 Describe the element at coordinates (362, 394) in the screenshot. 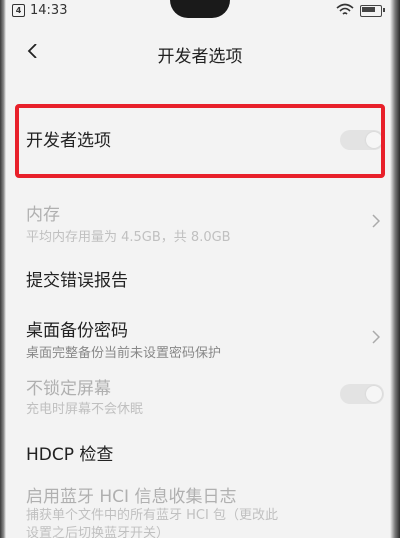

I see `stay-awake-toggle` at that location.